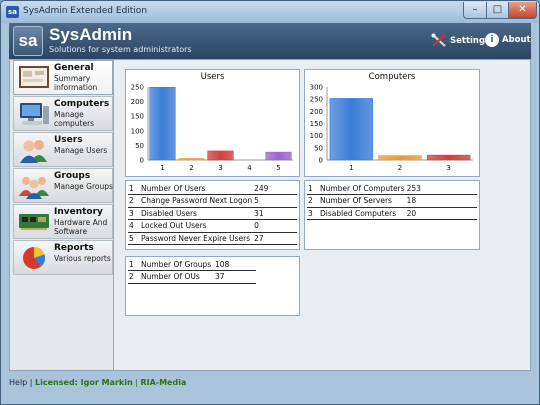 The image size is (540, 405). What do you see at coordinates (362, 188) in the screenshot?
I see `row-label: Number Of Computers` at bounding box center [362, 188].